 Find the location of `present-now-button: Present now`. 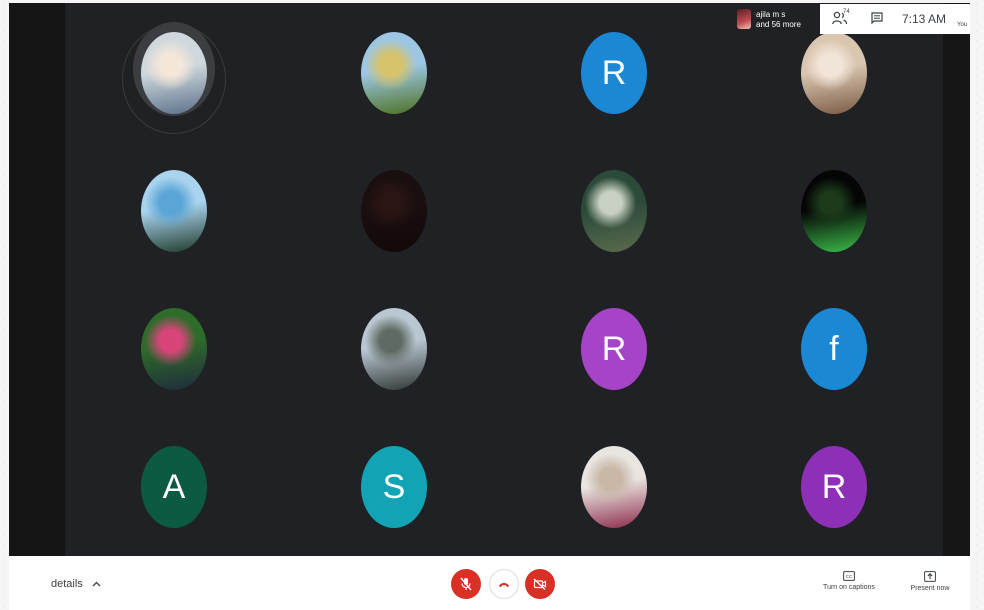

present-now-button: Present now is located at coordinates (930, 581).